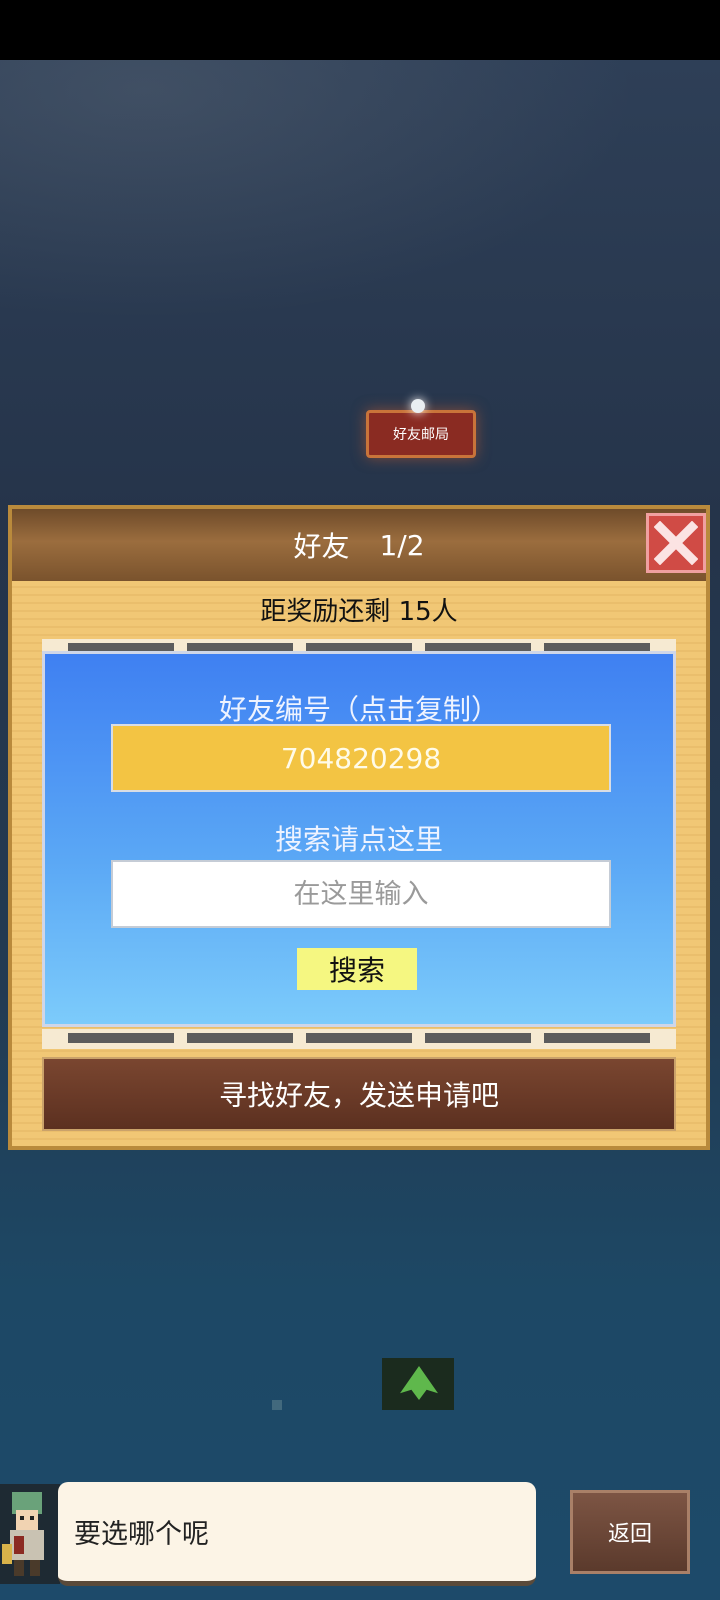  Describe the element at coordinates (359, 545) in the screenshot. I see `dialog-header: 好友 1/2` at that location.